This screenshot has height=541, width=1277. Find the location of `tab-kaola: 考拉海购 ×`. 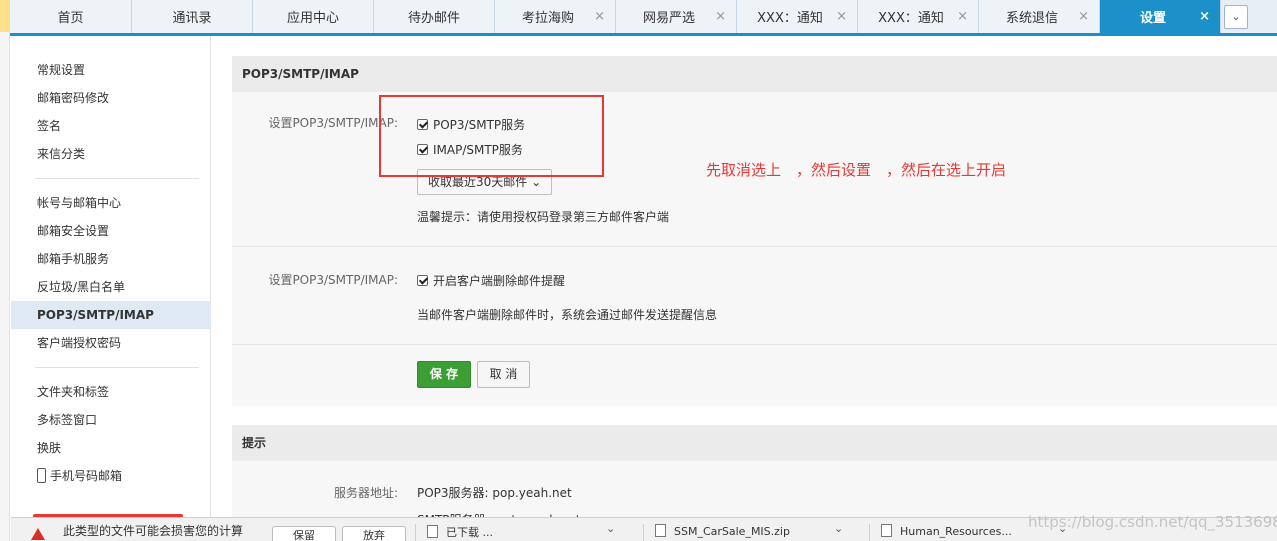

tab-kaola: 考拉海购 × is located at coordinates (555, 16).